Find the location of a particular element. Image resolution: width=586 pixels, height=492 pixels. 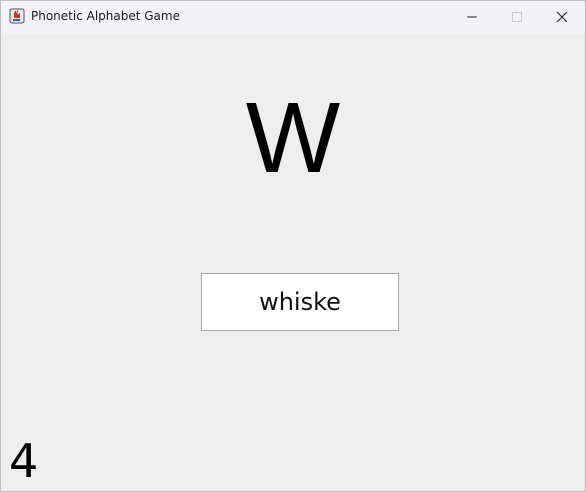

minimize-icon is located at coordinates (472, 17).